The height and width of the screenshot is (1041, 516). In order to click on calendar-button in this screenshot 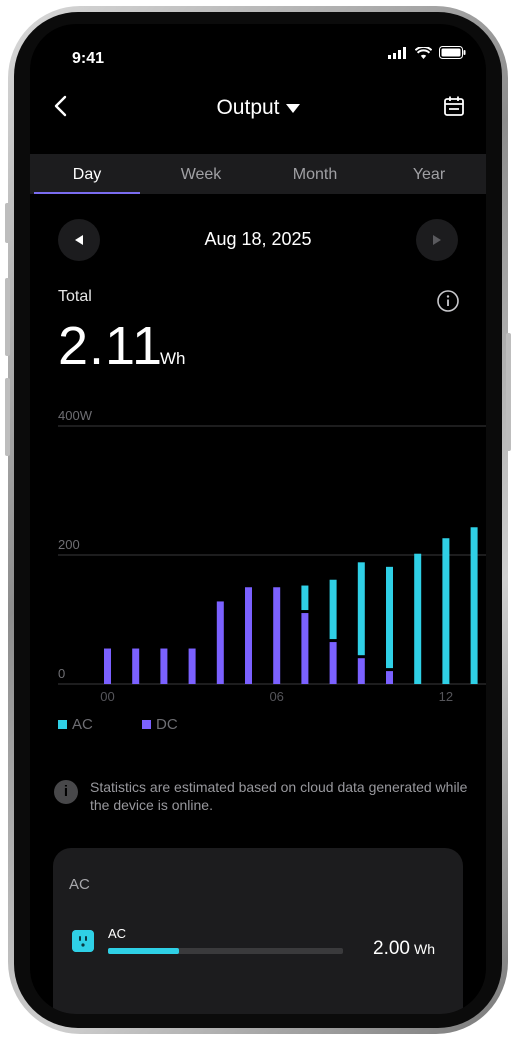, I will do `click(454, 106)`.